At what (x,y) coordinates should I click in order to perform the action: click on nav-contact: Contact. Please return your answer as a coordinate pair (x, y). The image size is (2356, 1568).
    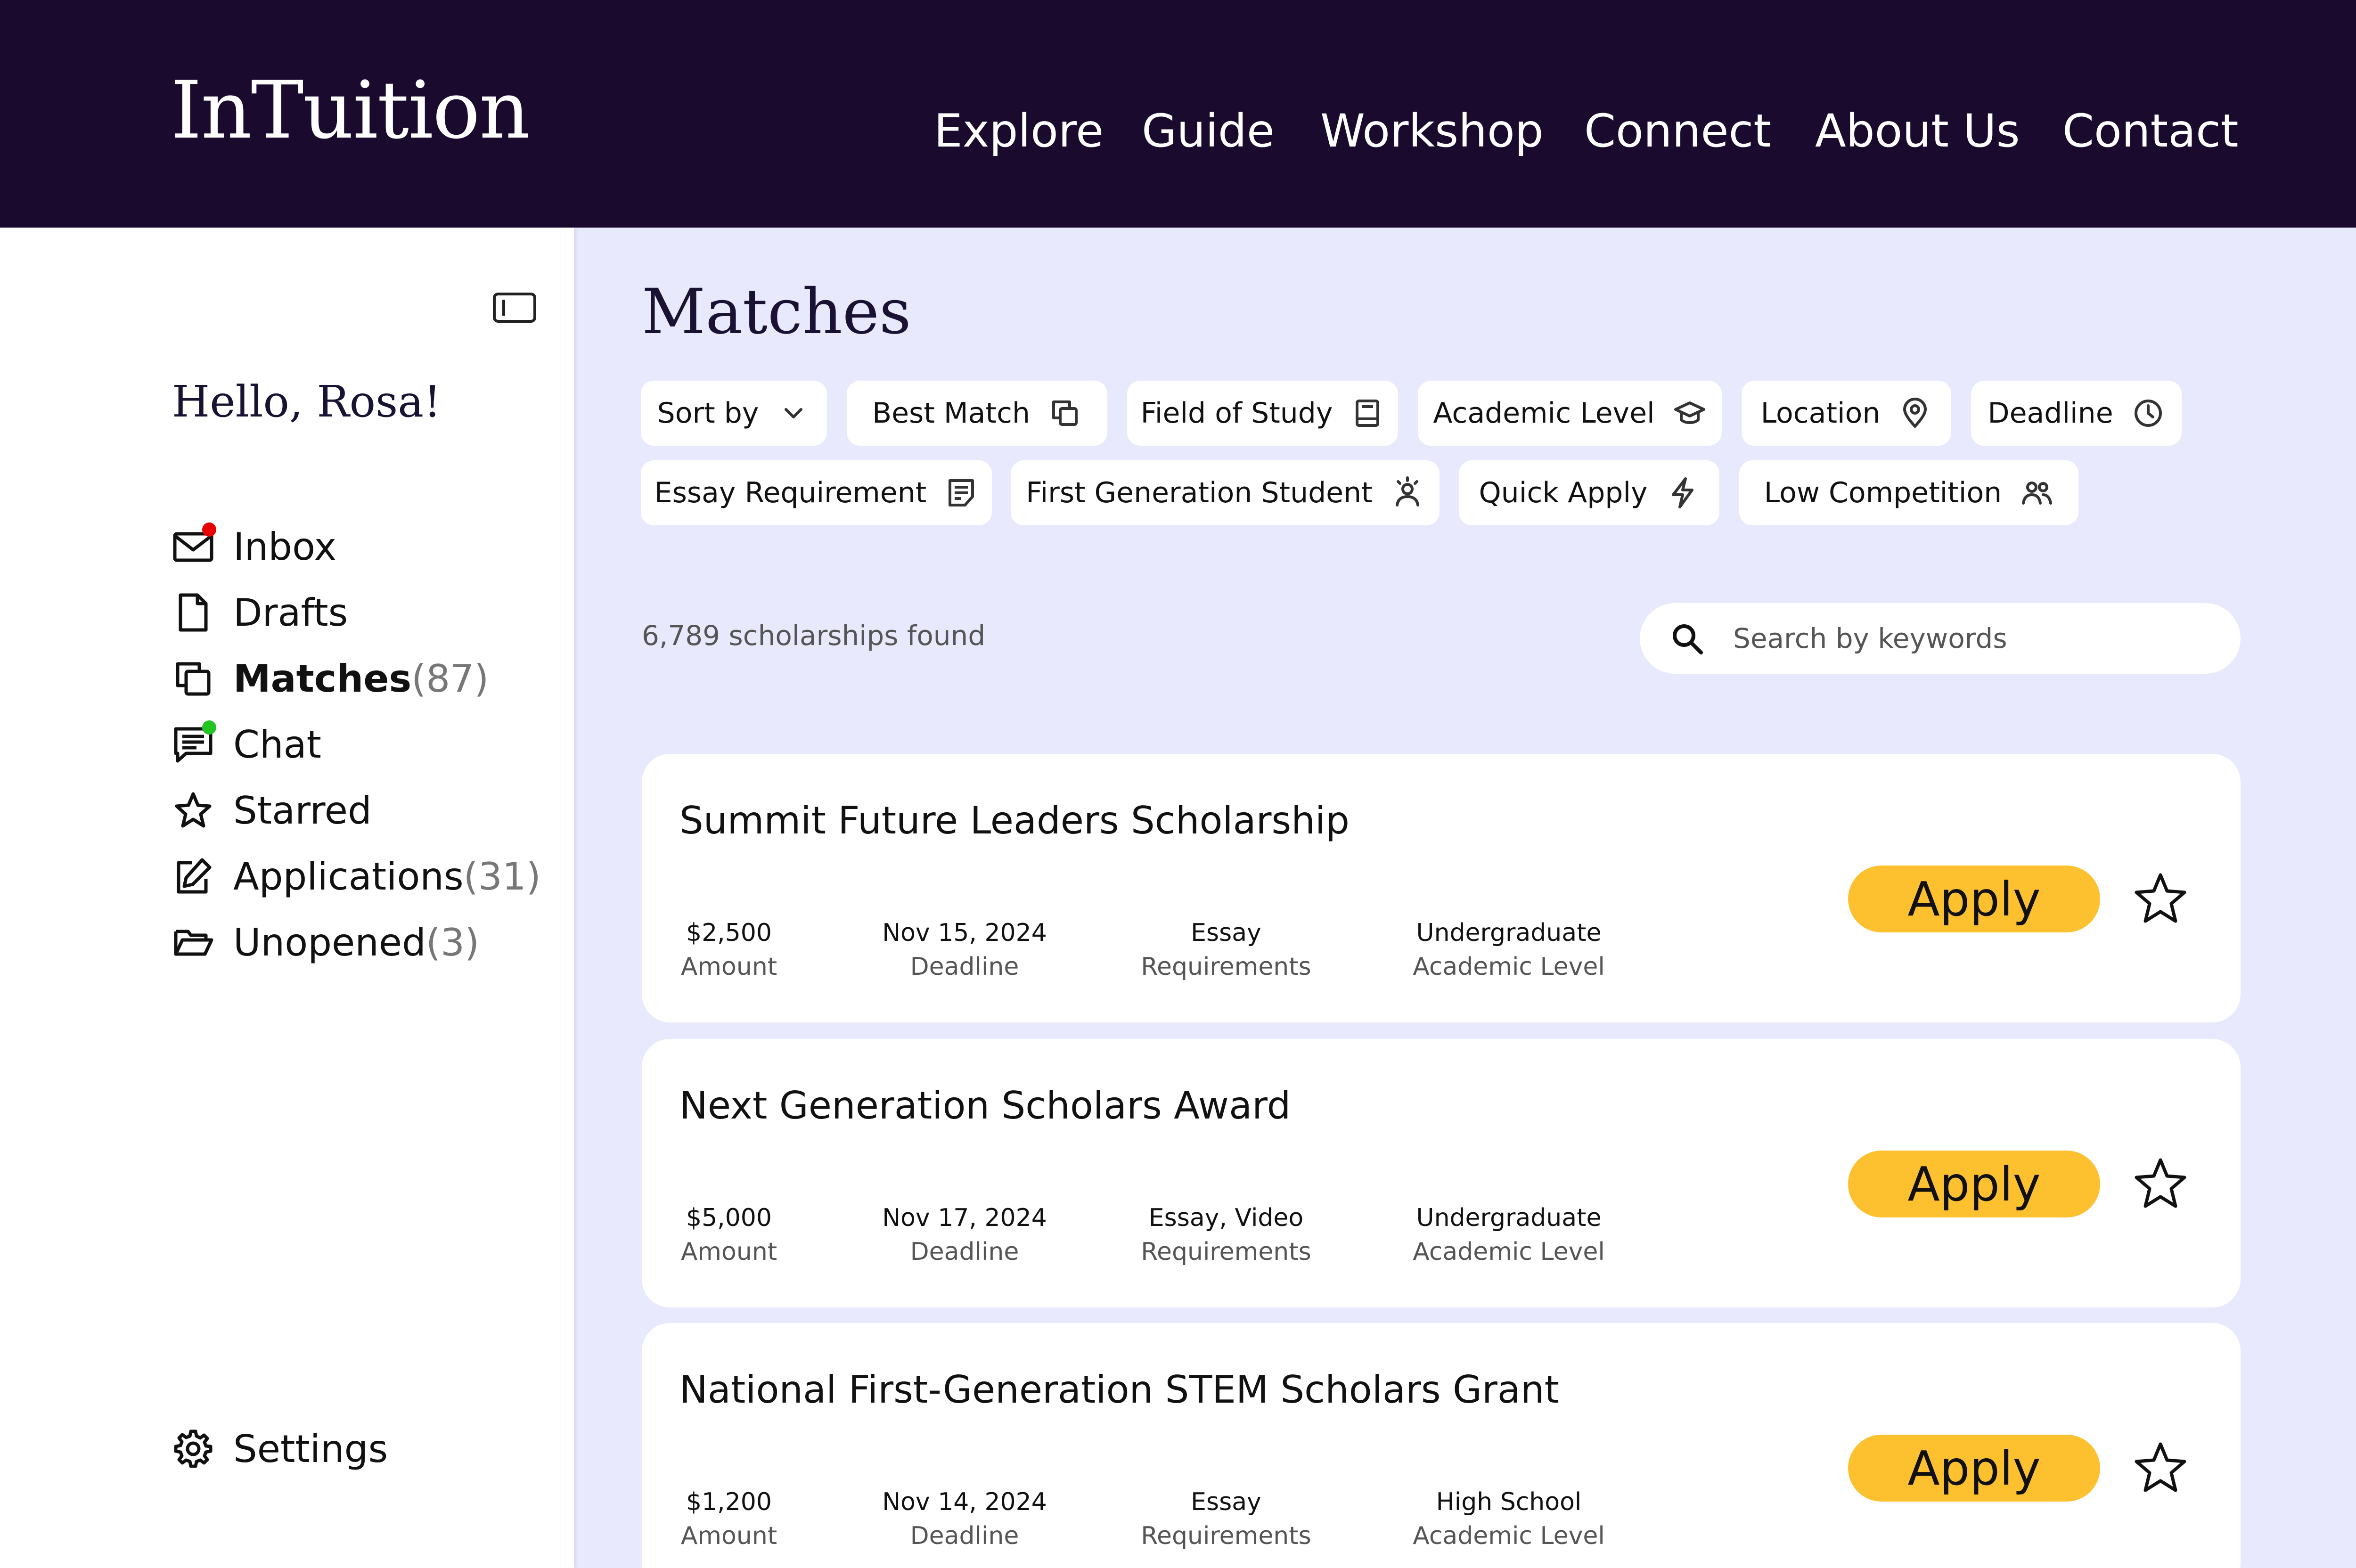
    Looking at the image, I should click on (2150, 131).